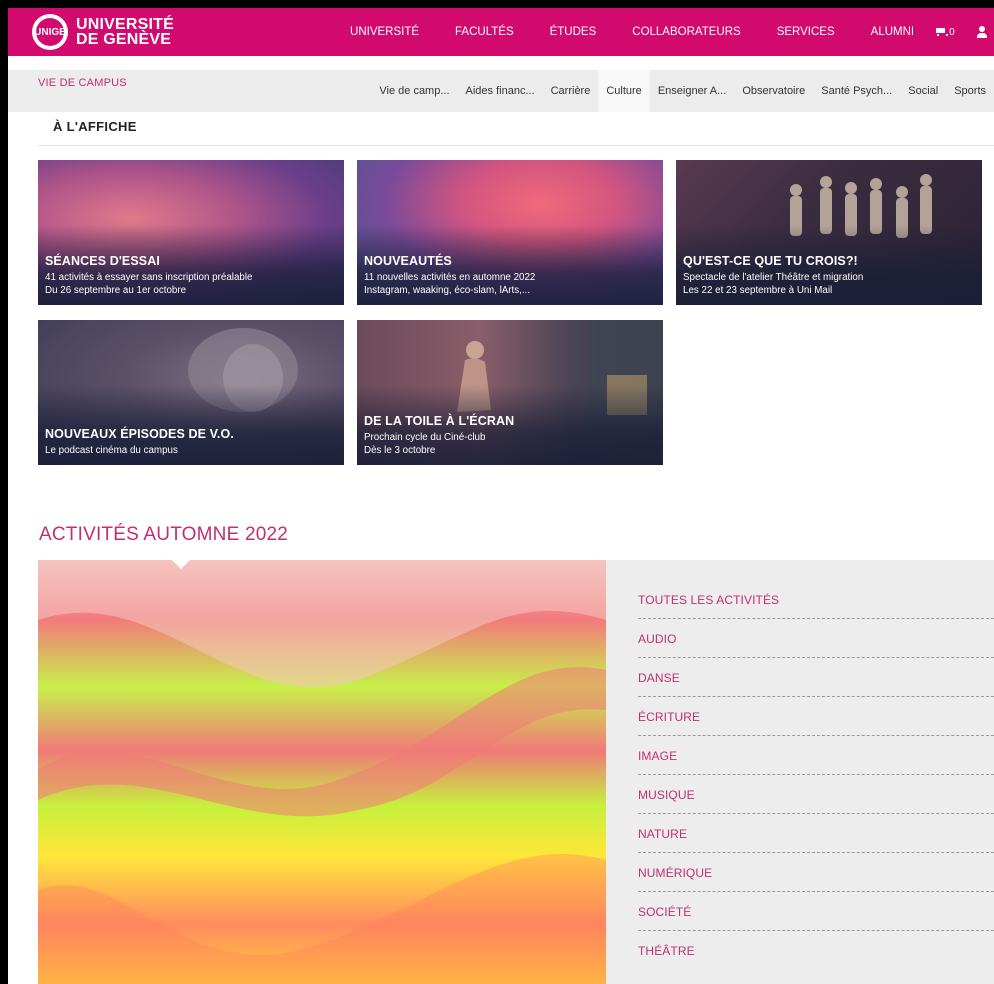  I want to click on nav-facultes: FACULTÉS, so click(484, 32).